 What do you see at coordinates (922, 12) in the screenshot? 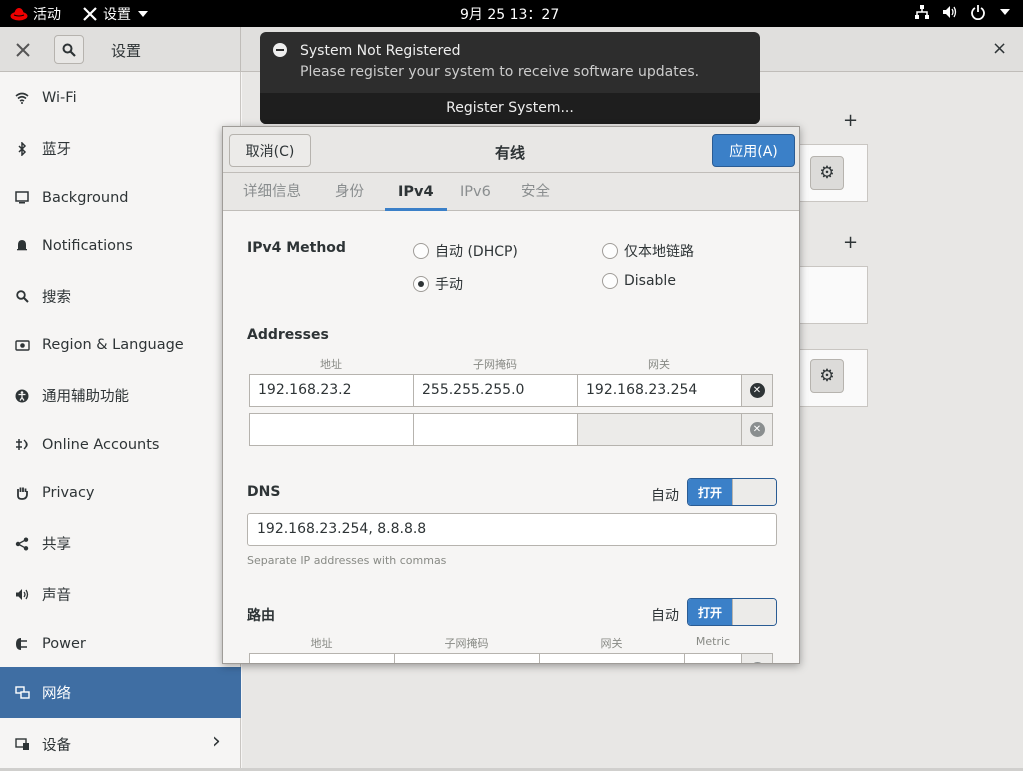
I see `wired-network-icon` at bounding box center [922, 12].